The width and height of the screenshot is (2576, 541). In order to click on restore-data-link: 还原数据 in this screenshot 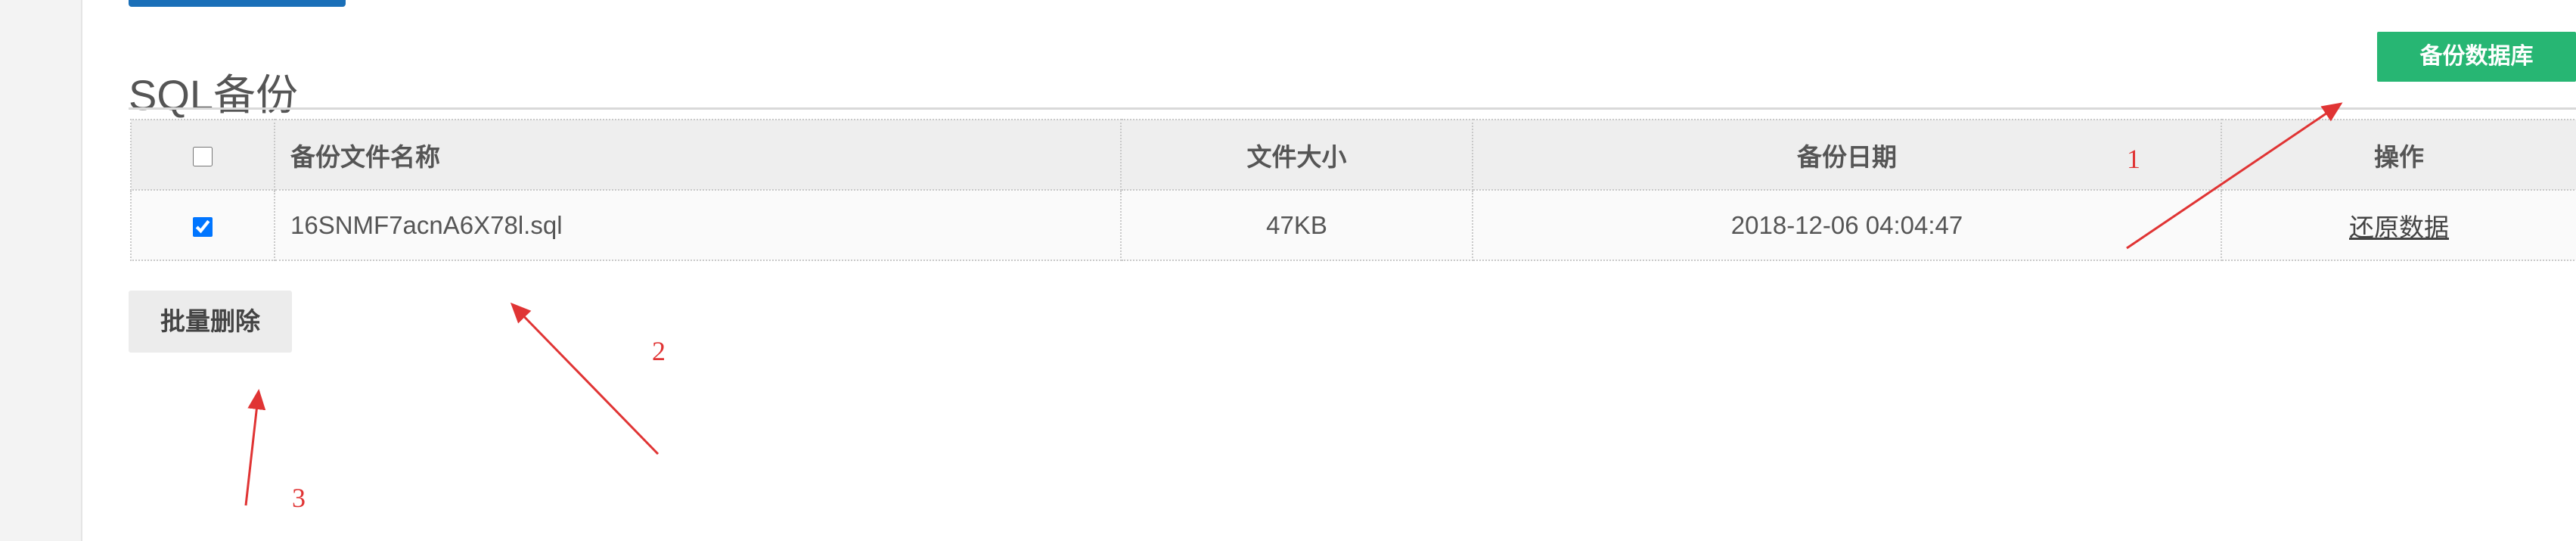, I will do `click(2399, 227)`.